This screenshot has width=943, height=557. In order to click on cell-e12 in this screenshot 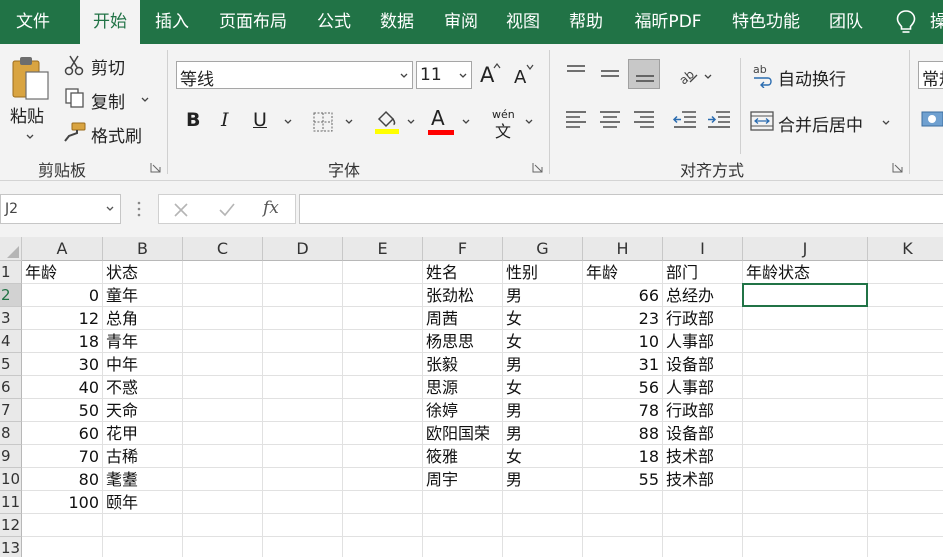, I will do `click(383, 525)`.